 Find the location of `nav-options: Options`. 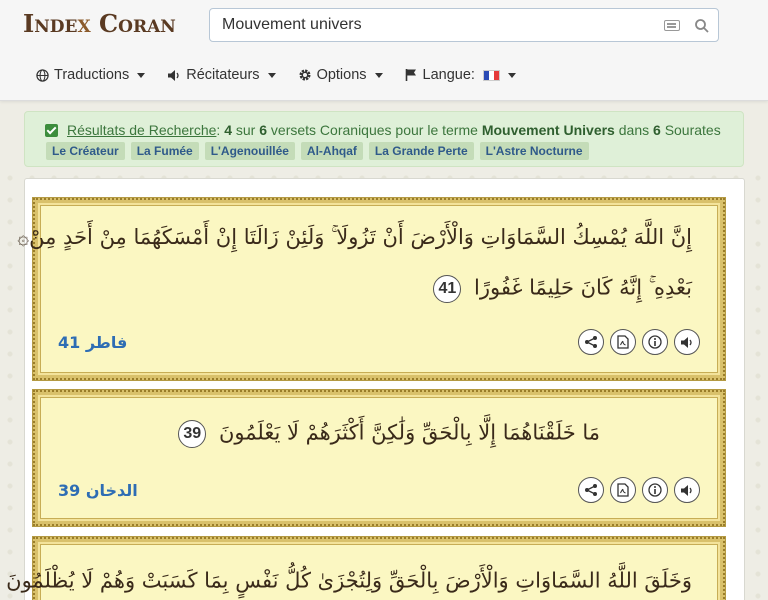

nav-options: Options is located at coordinates (340, 75).